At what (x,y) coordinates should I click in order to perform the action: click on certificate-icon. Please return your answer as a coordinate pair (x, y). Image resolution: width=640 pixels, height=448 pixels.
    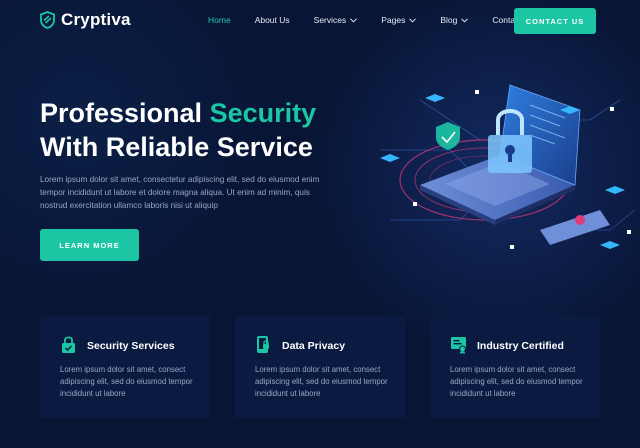
    Looking at the image, I should click on (458, 345).